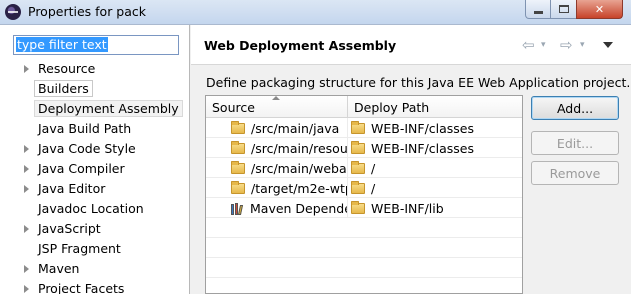  I want to click on maximize-icon, so click(563, 9).